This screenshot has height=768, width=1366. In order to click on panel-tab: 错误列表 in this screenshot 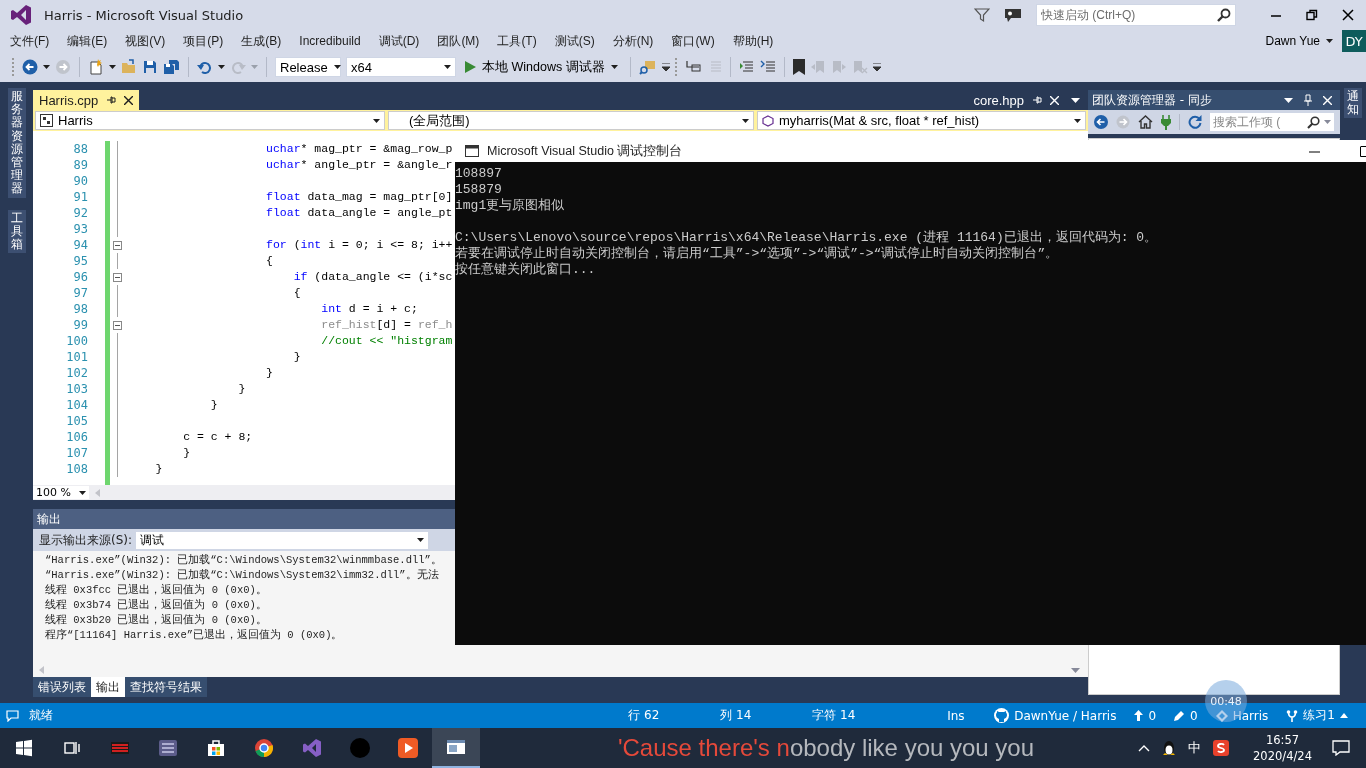, I will do `click(62, 687)`.